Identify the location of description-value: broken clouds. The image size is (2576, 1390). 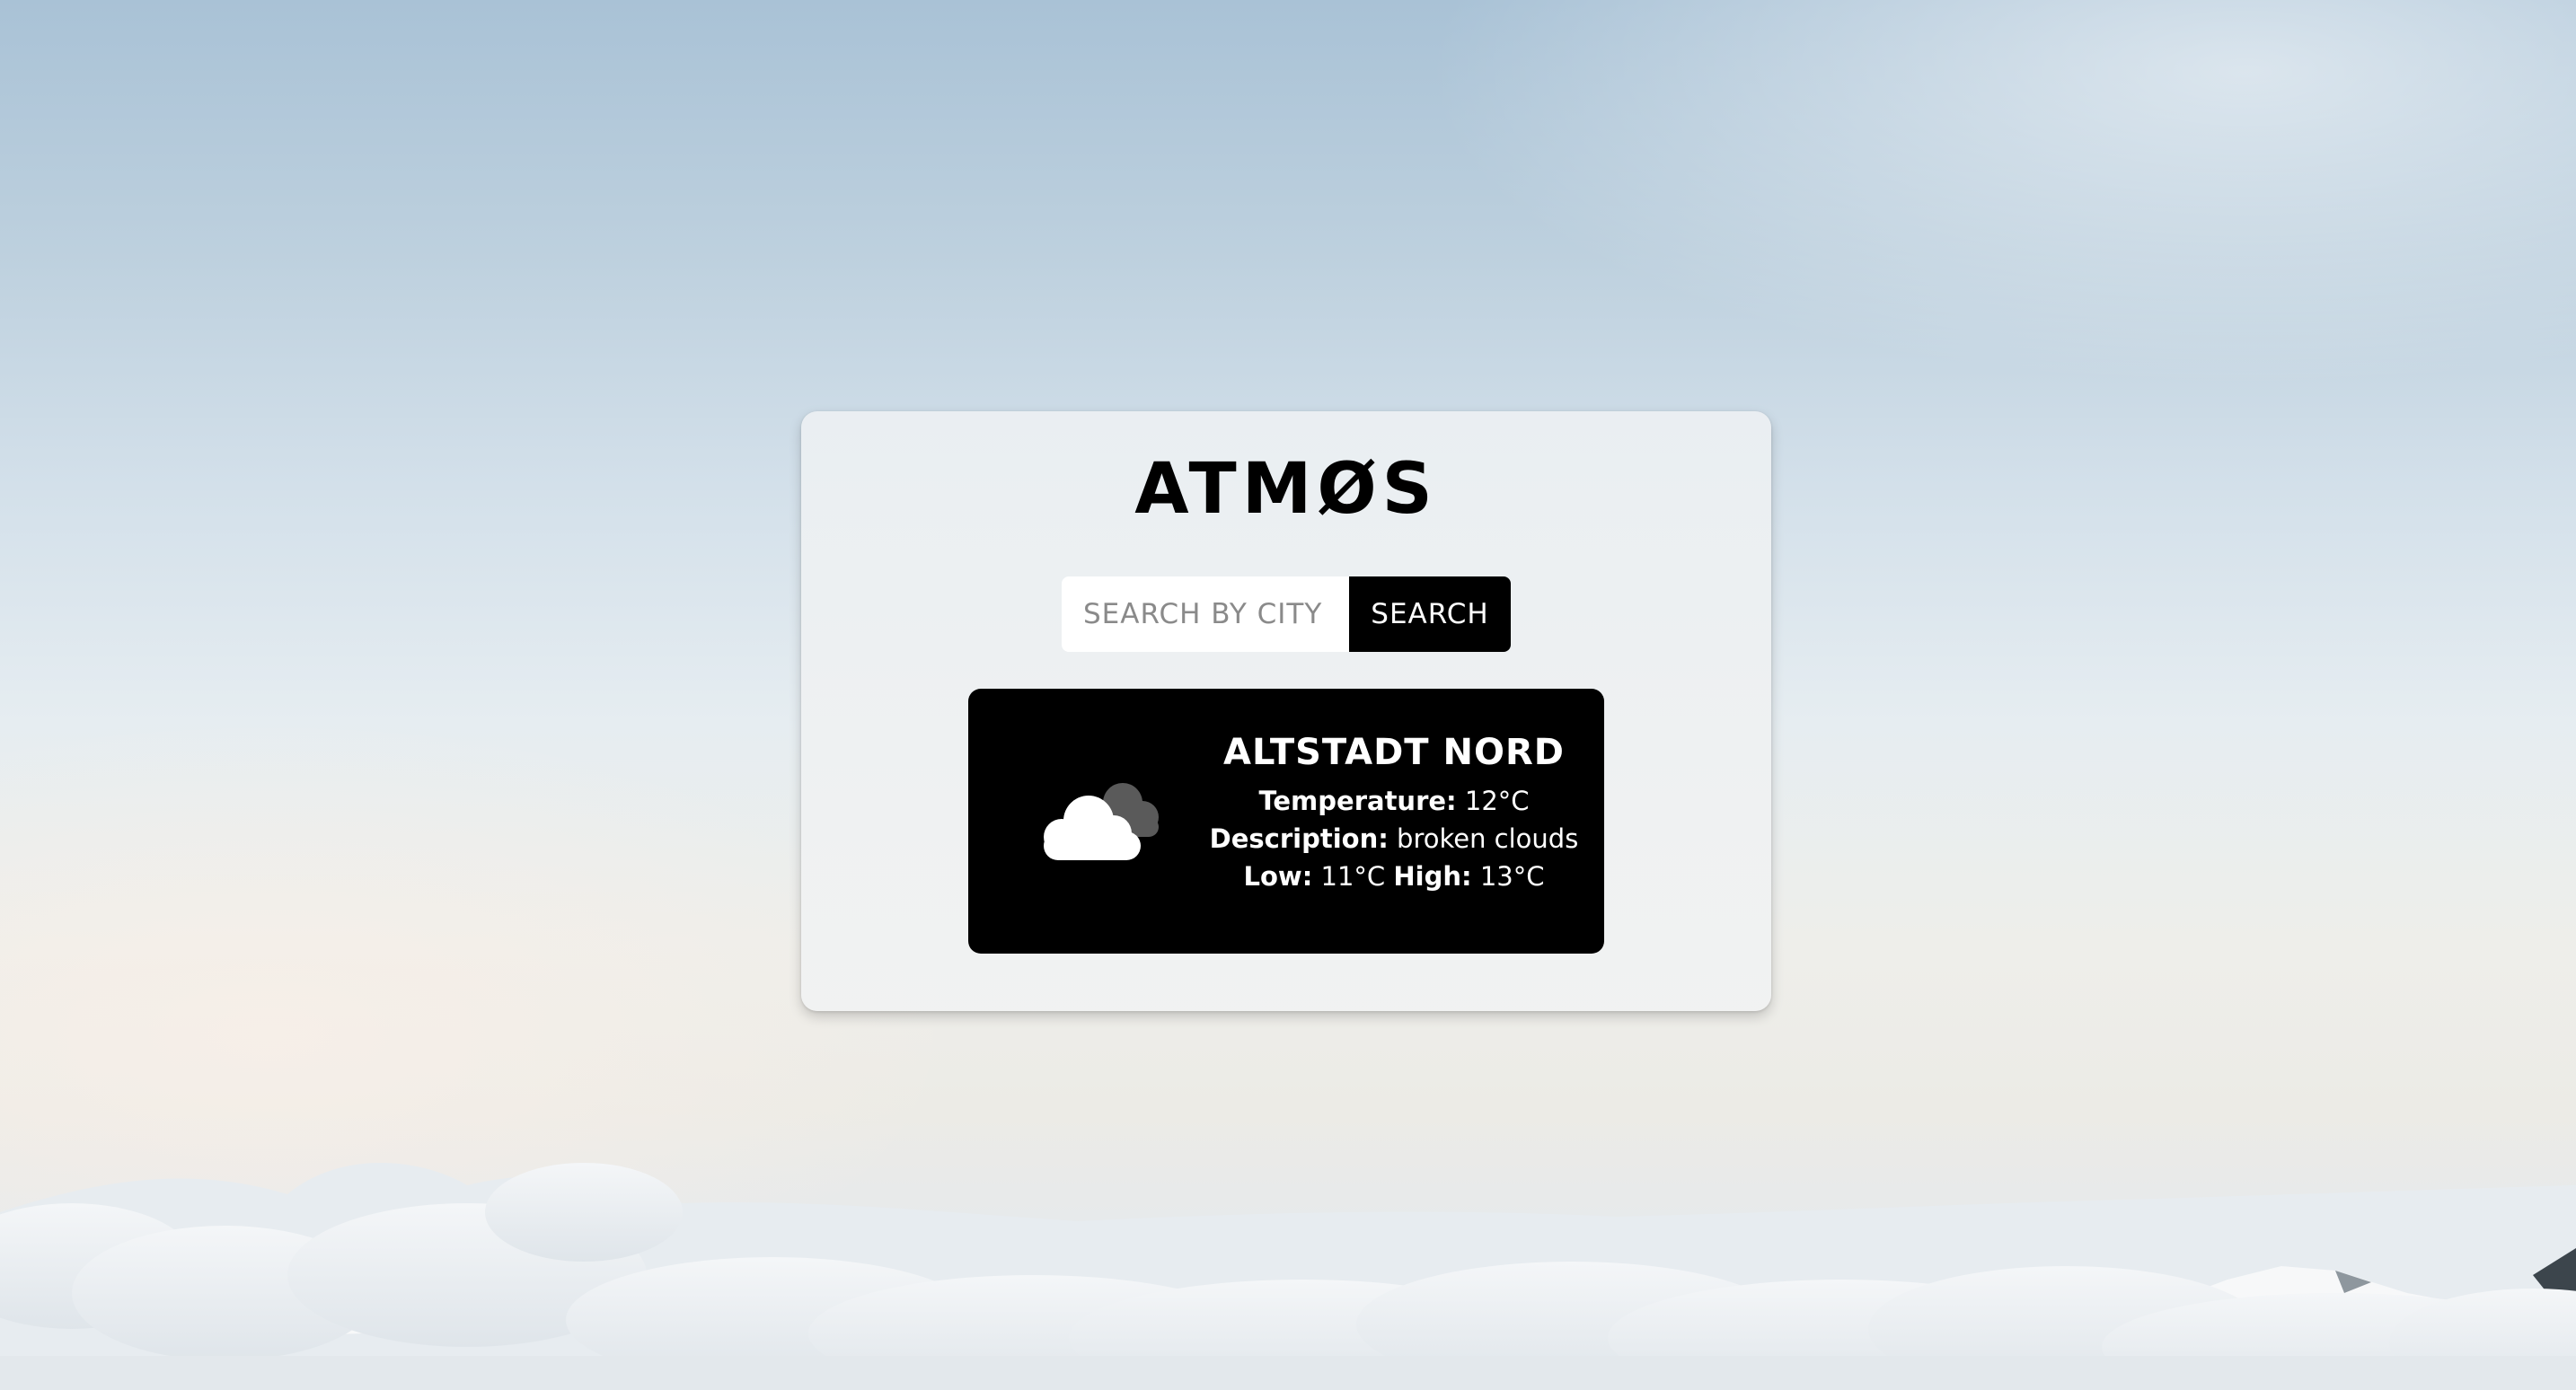
(1488, 838).